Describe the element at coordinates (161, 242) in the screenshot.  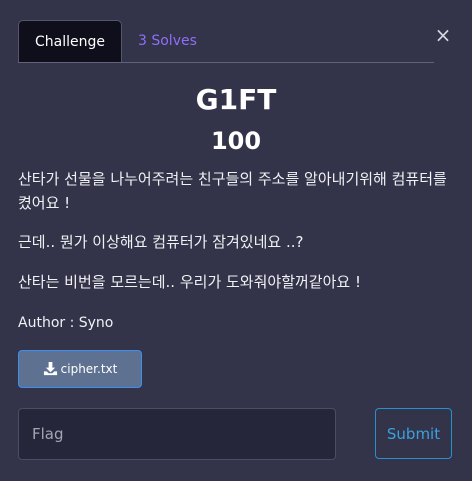
I see `description-line-2: 근데.. 뭔가 이상해요 컴퓨터가 잠겨있네요 ..?` at that location.